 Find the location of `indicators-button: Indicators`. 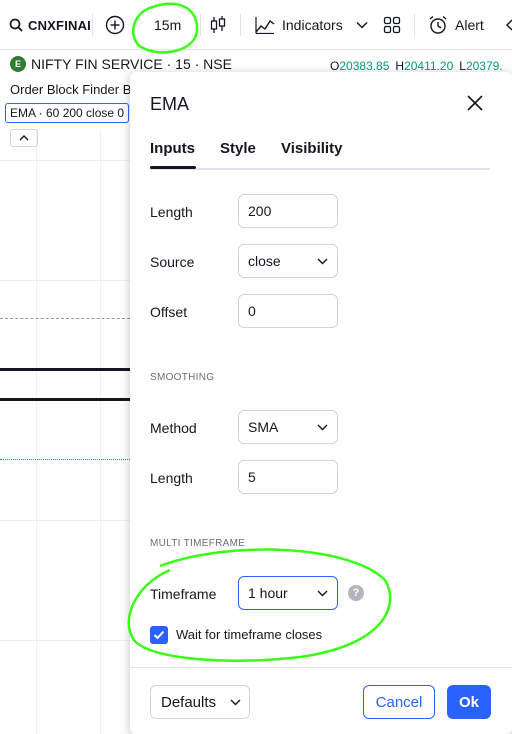

indicators-button: Indicators is located at coordinates (299, 25).